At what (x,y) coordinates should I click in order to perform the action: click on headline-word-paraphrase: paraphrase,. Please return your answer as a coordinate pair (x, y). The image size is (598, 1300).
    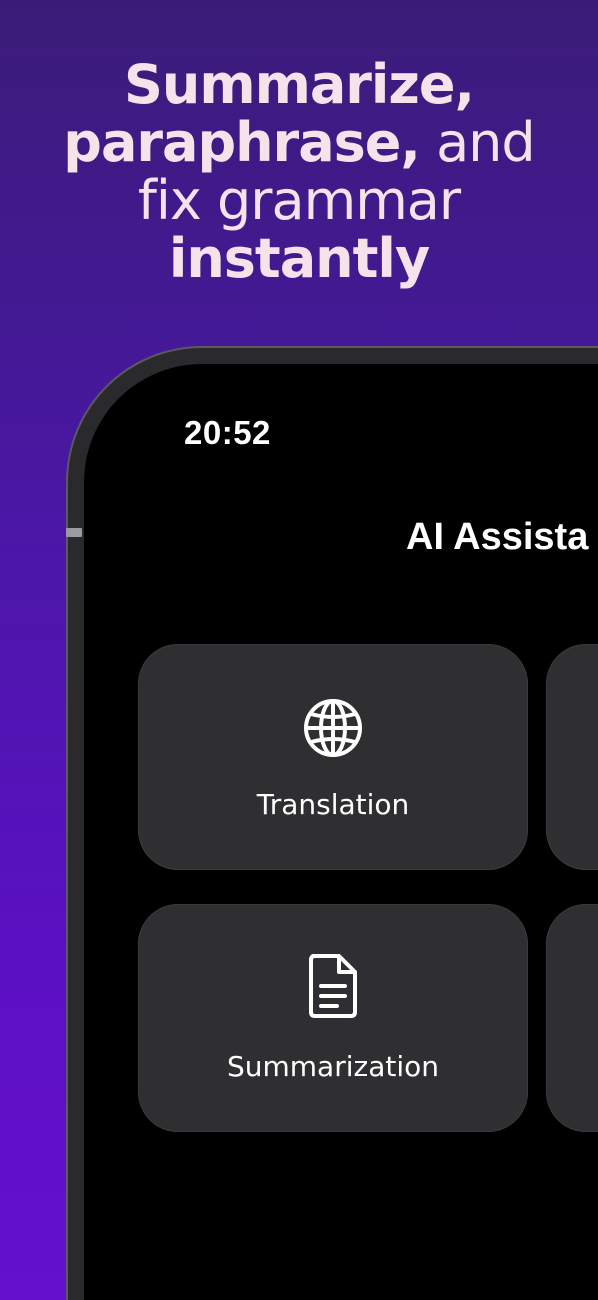
    Looking at the image, I should click on (242, 142).